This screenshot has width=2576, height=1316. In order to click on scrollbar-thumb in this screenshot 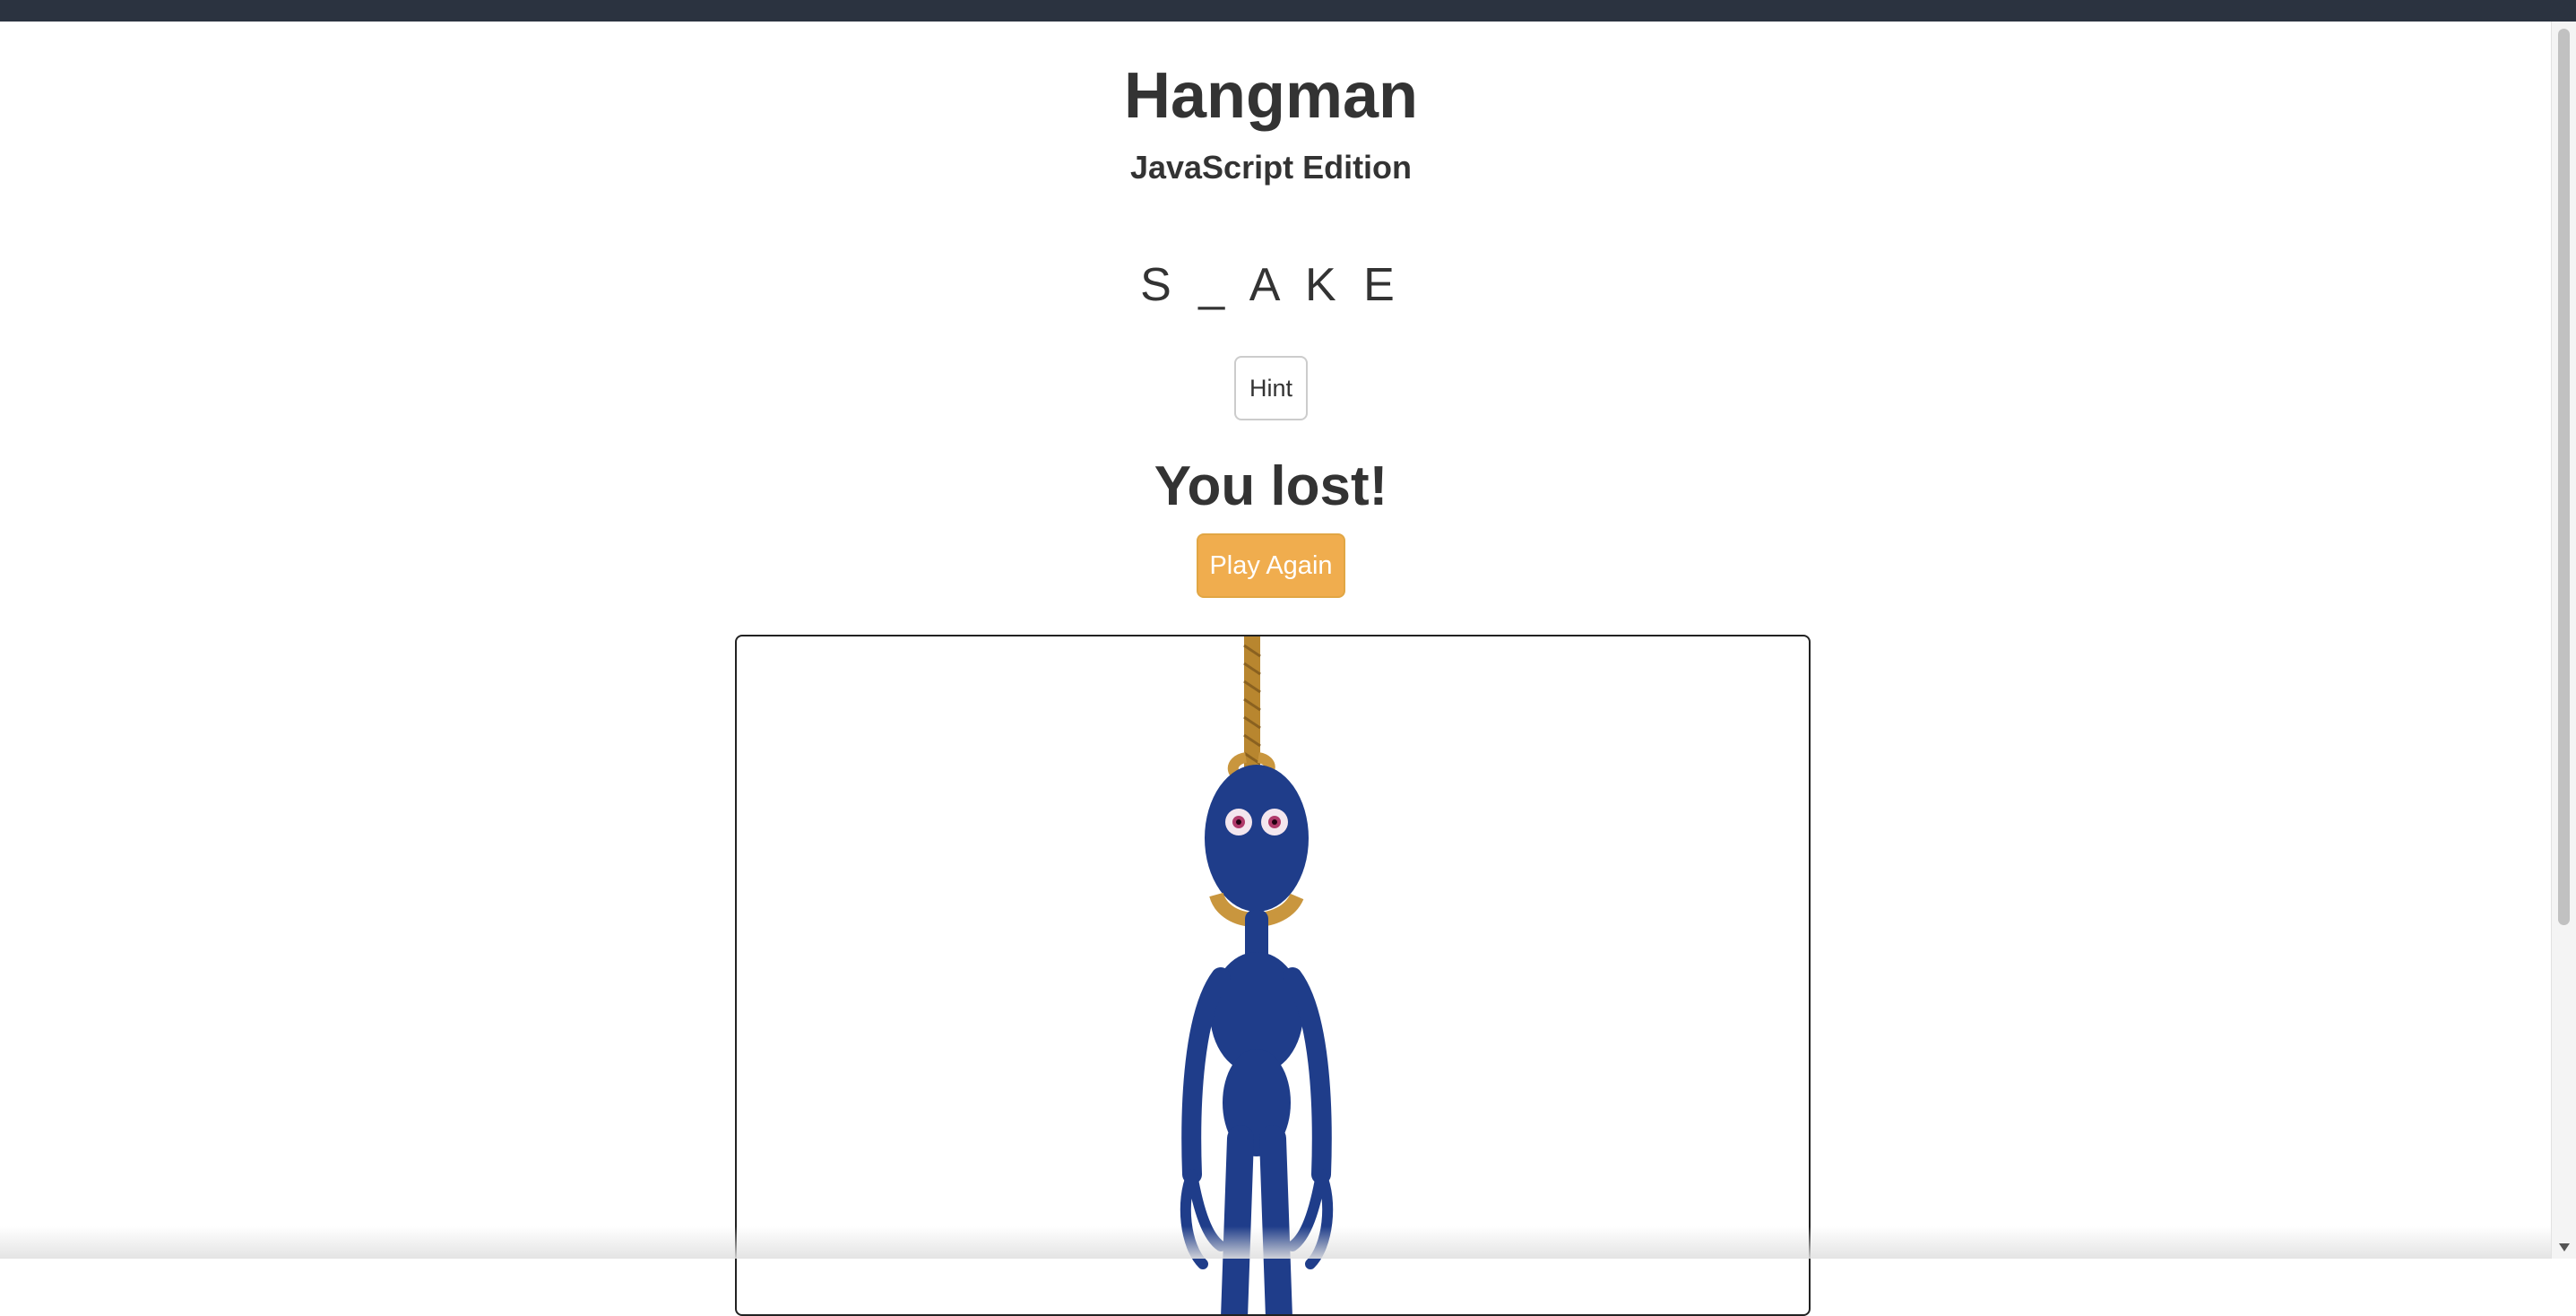, I will do `click(2564, 477)`.